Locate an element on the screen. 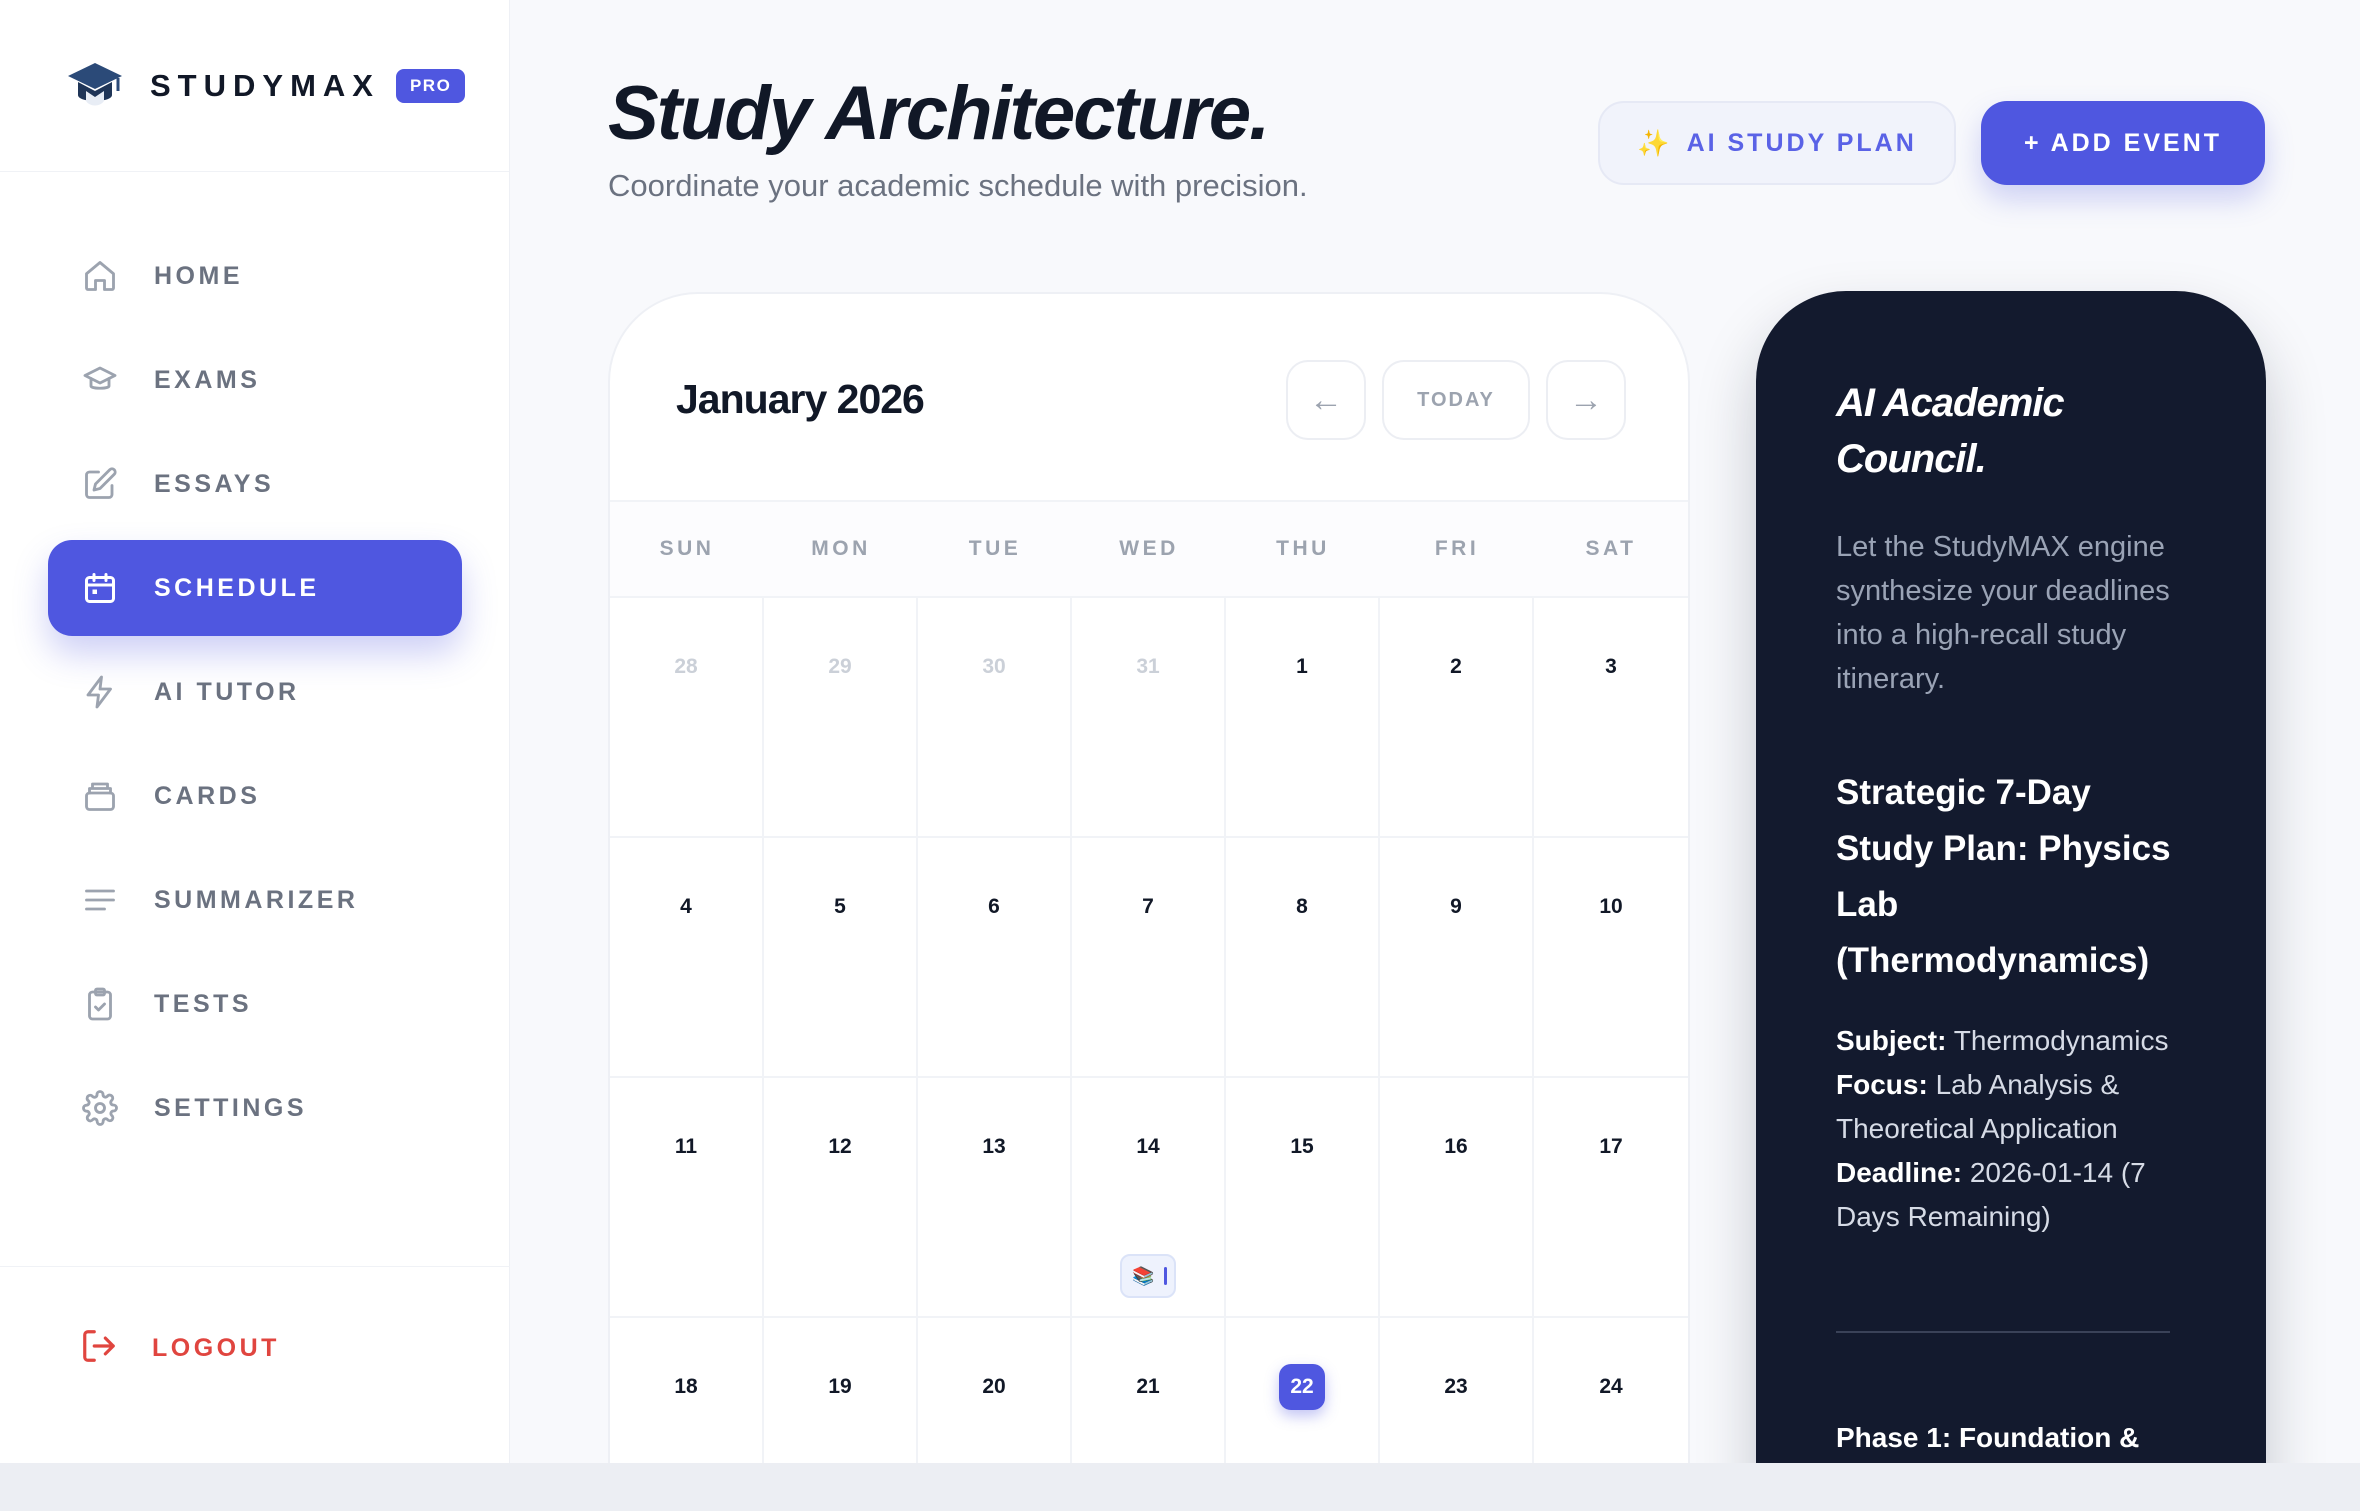  day-number: 12 is located at coordinates (840, 1146).